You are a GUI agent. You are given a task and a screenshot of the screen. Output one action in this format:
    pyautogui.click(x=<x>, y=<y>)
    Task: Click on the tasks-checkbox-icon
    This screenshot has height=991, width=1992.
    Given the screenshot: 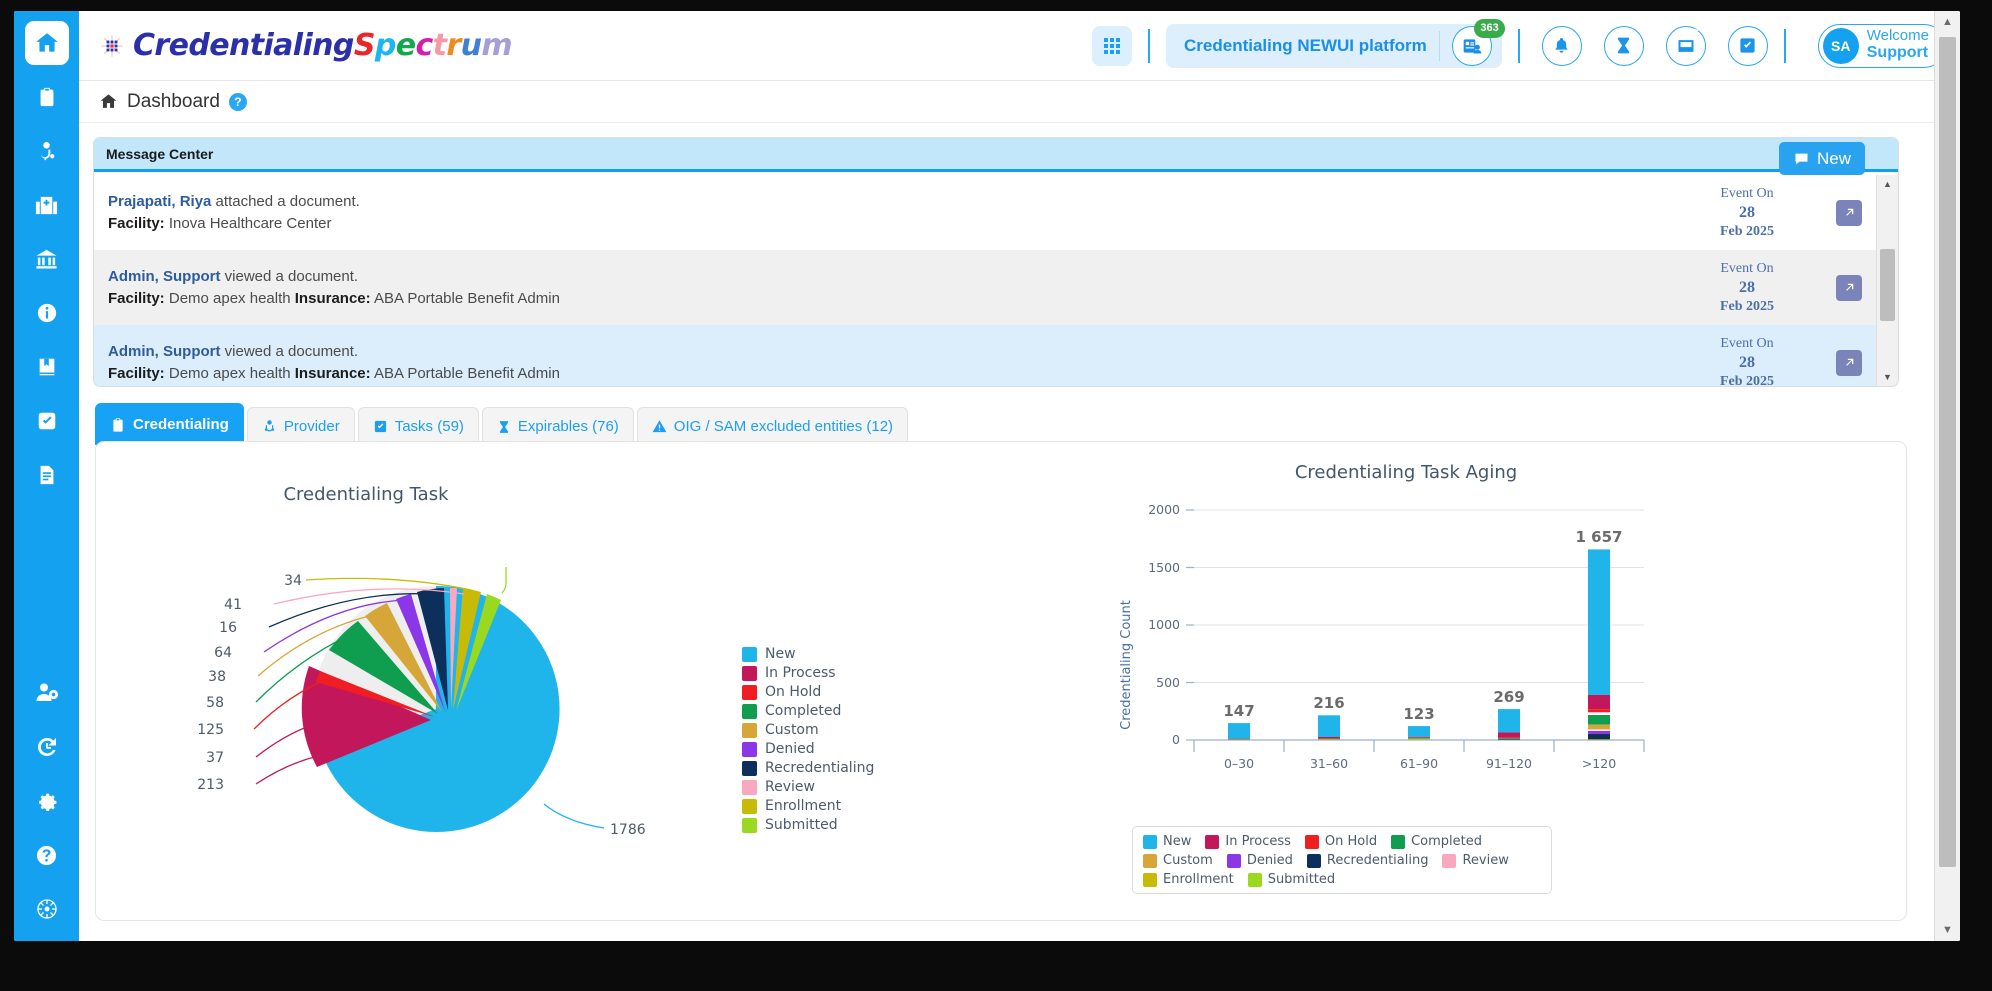 What is the action you would take?
    pyautogui.click(x=1747, y=45)
    